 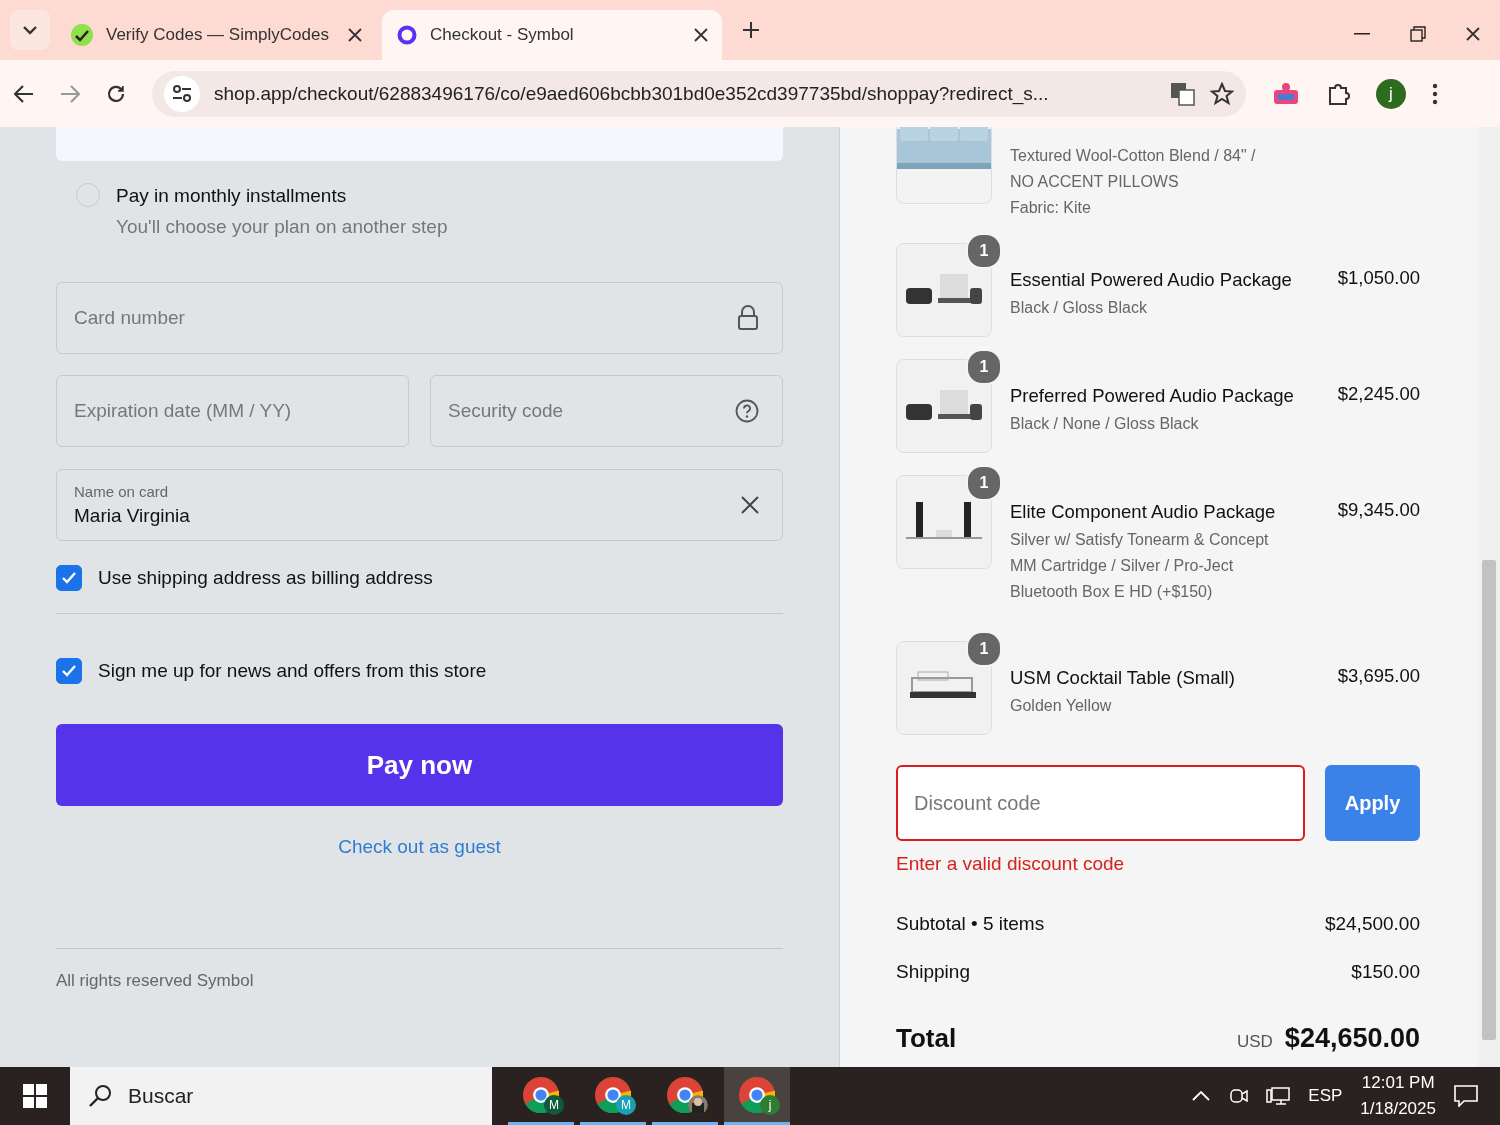 What do you see at coordinates (1112, 592) in the screenshot?
I see `product-variant: Bluetooth Box E HD (+$150)` at bounding box center [1112, 592].